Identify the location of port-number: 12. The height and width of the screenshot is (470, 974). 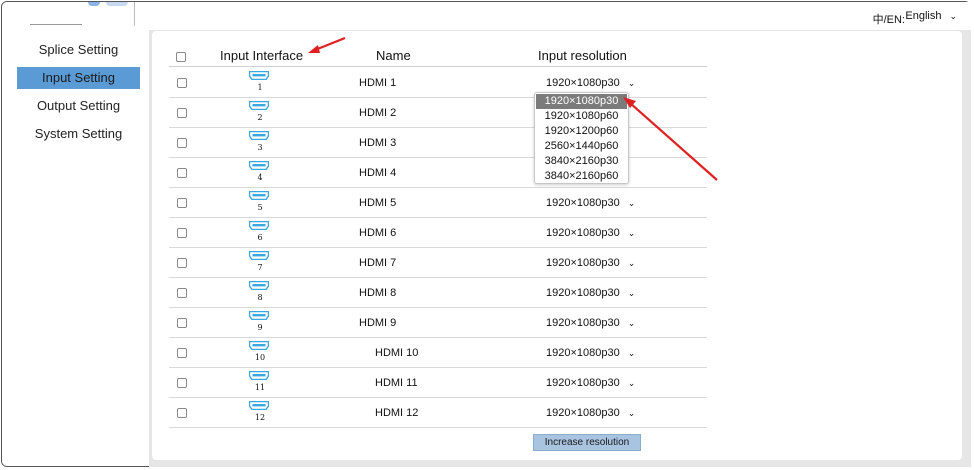
(260, 417).